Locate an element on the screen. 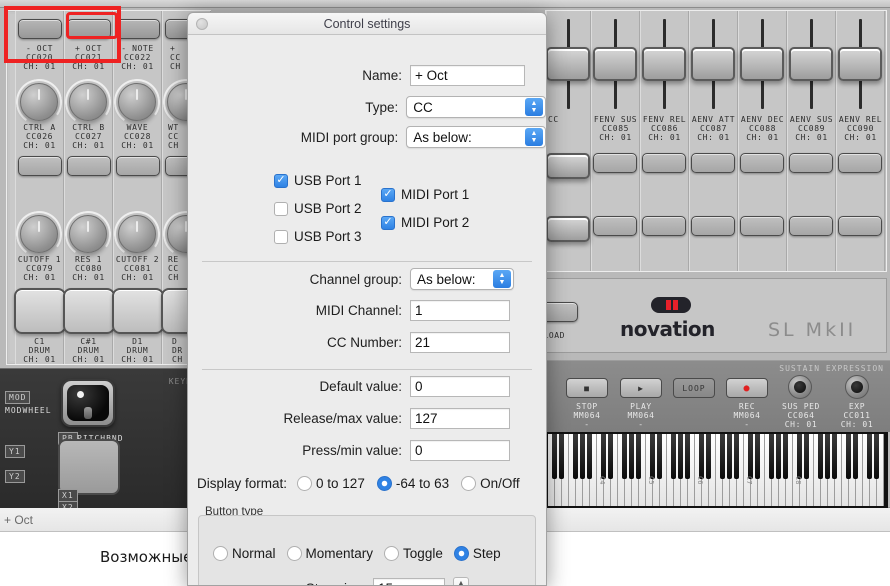 This screenshot has width=890, height=586. play-button: ▶ is located at coordinates (641, 388).